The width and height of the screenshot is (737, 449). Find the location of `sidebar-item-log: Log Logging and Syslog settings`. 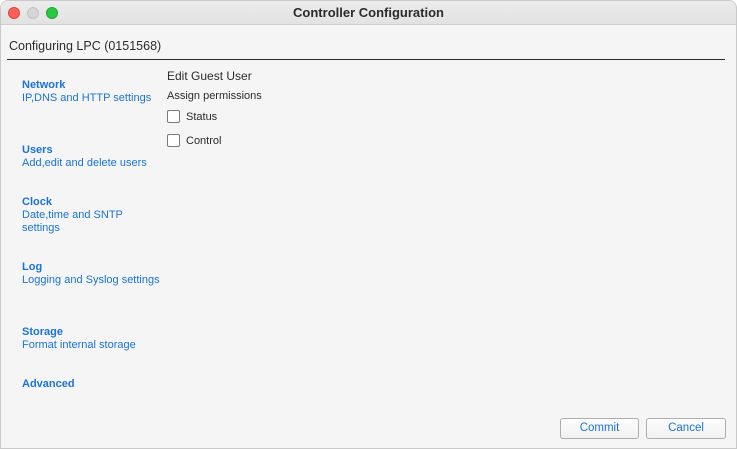

sidebar-item-log: Log Logging and Syslog settings is located at coordinates (92, 274).